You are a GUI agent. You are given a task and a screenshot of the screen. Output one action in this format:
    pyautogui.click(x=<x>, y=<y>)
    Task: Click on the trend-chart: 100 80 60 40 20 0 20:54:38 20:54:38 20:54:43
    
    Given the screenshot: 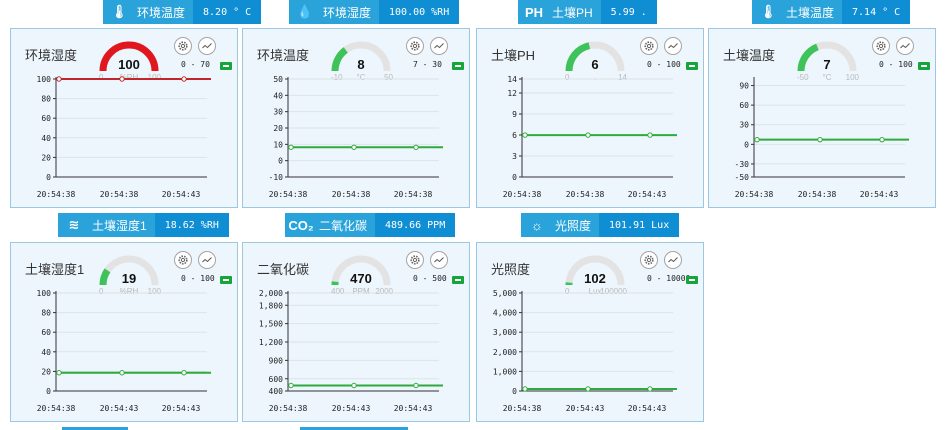 What is the action you would take?
    pyautogui.click(x=124, y=137)
    